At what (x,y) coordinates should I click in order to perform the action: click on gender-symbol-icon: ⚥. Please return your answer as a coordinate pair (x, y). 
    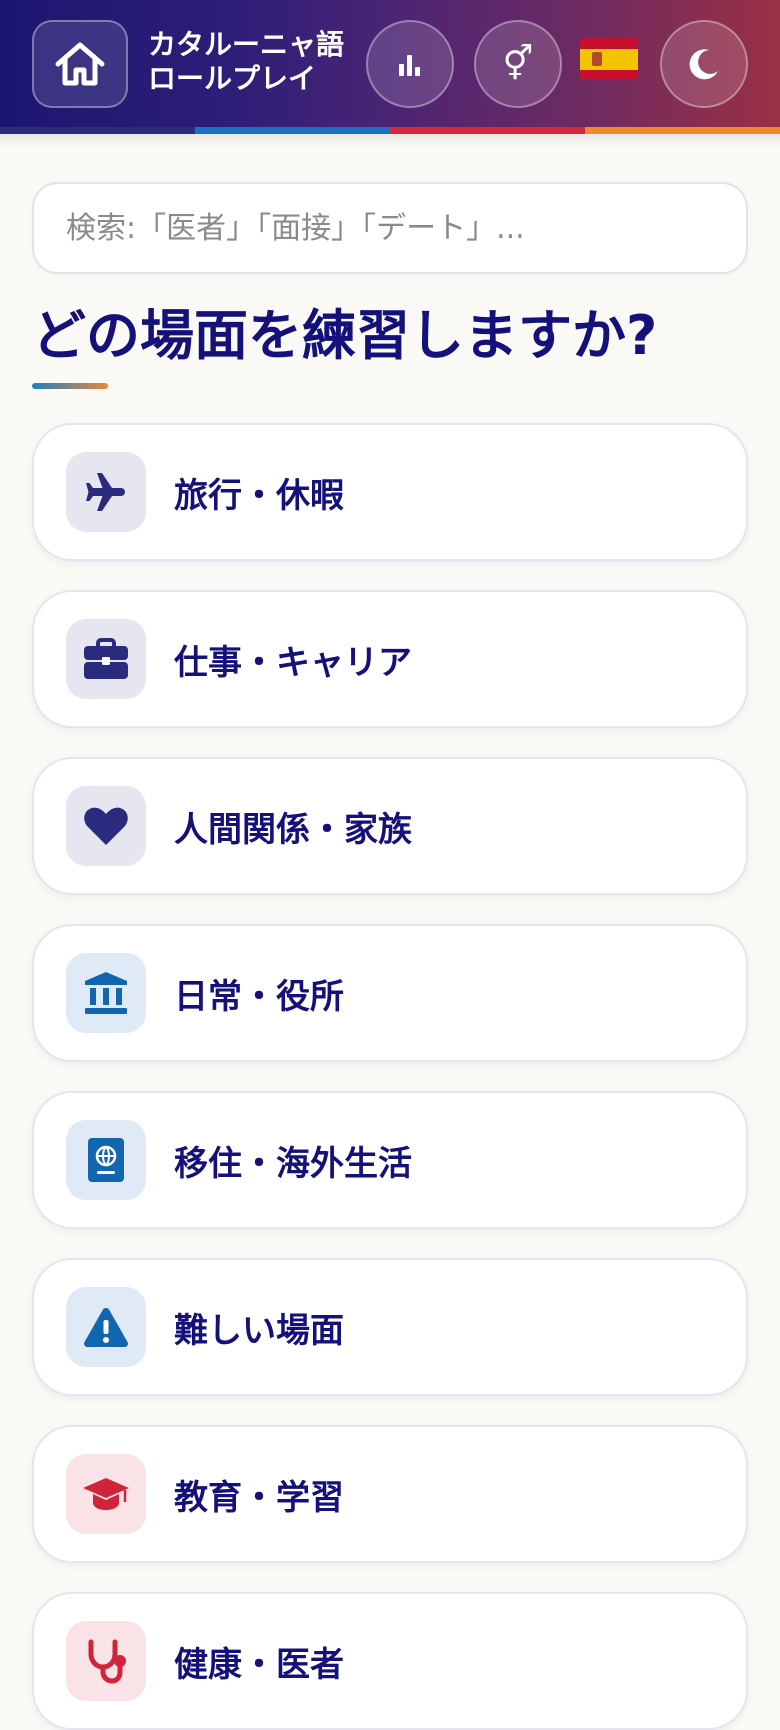
    Looking at the image, I should click on (518, 64).